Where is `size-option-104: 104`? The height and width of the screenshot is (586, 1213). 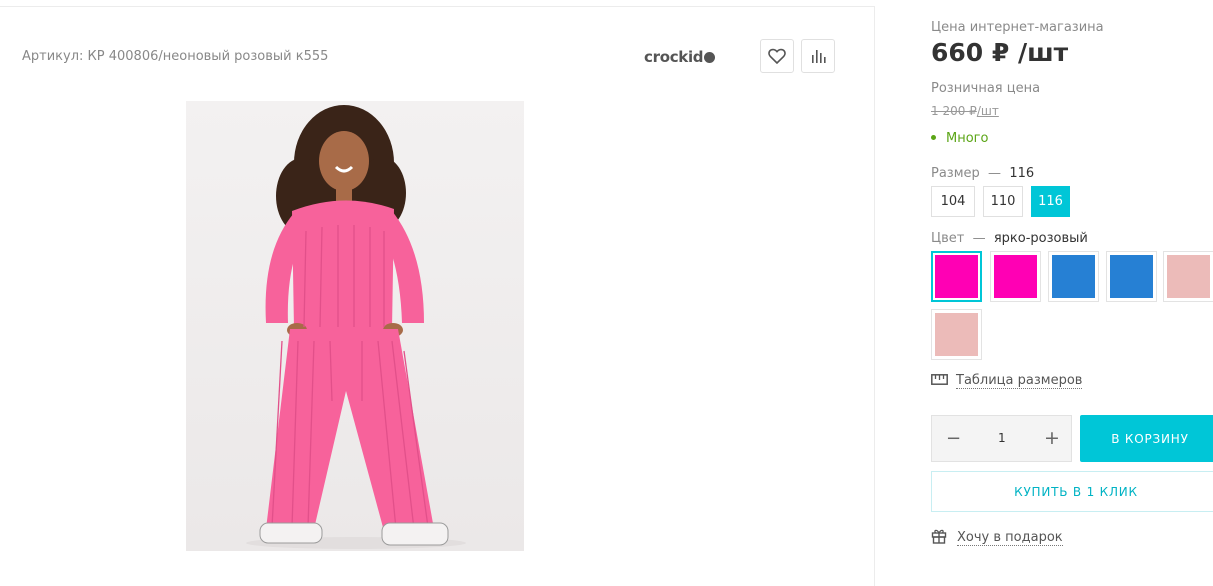
size-option-104: 104 is located at coordinates (953, 201).